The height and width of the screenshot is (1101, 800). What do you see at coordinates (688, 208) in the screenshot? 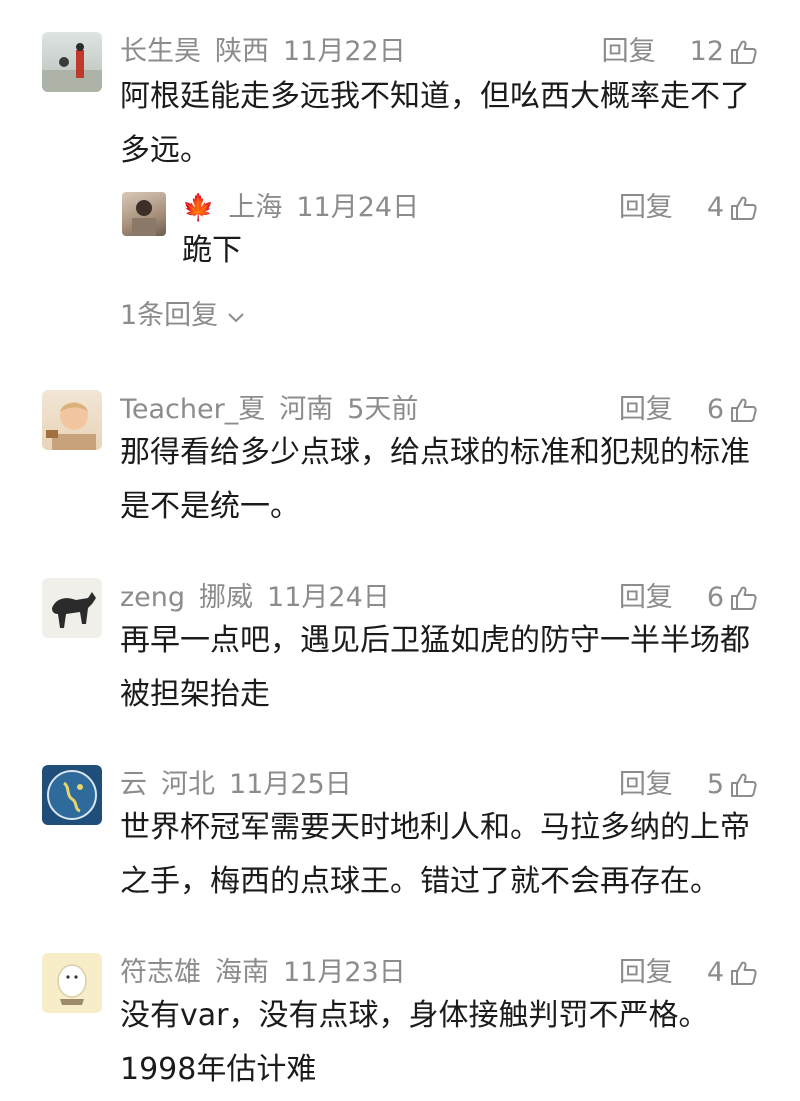
I see `reply-actions: 回复 4` at bounding box center [688, 208].